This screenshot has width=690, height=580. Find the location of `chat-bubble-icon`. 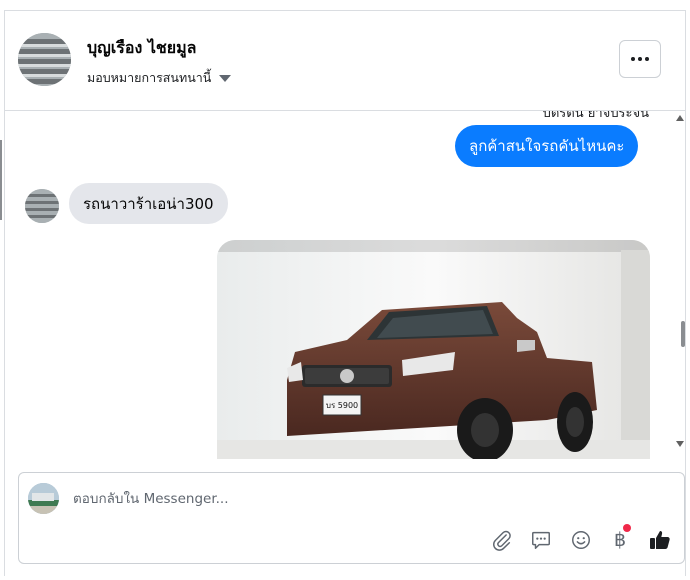

chat-bubble-icon is located at coordinates (541, 540).